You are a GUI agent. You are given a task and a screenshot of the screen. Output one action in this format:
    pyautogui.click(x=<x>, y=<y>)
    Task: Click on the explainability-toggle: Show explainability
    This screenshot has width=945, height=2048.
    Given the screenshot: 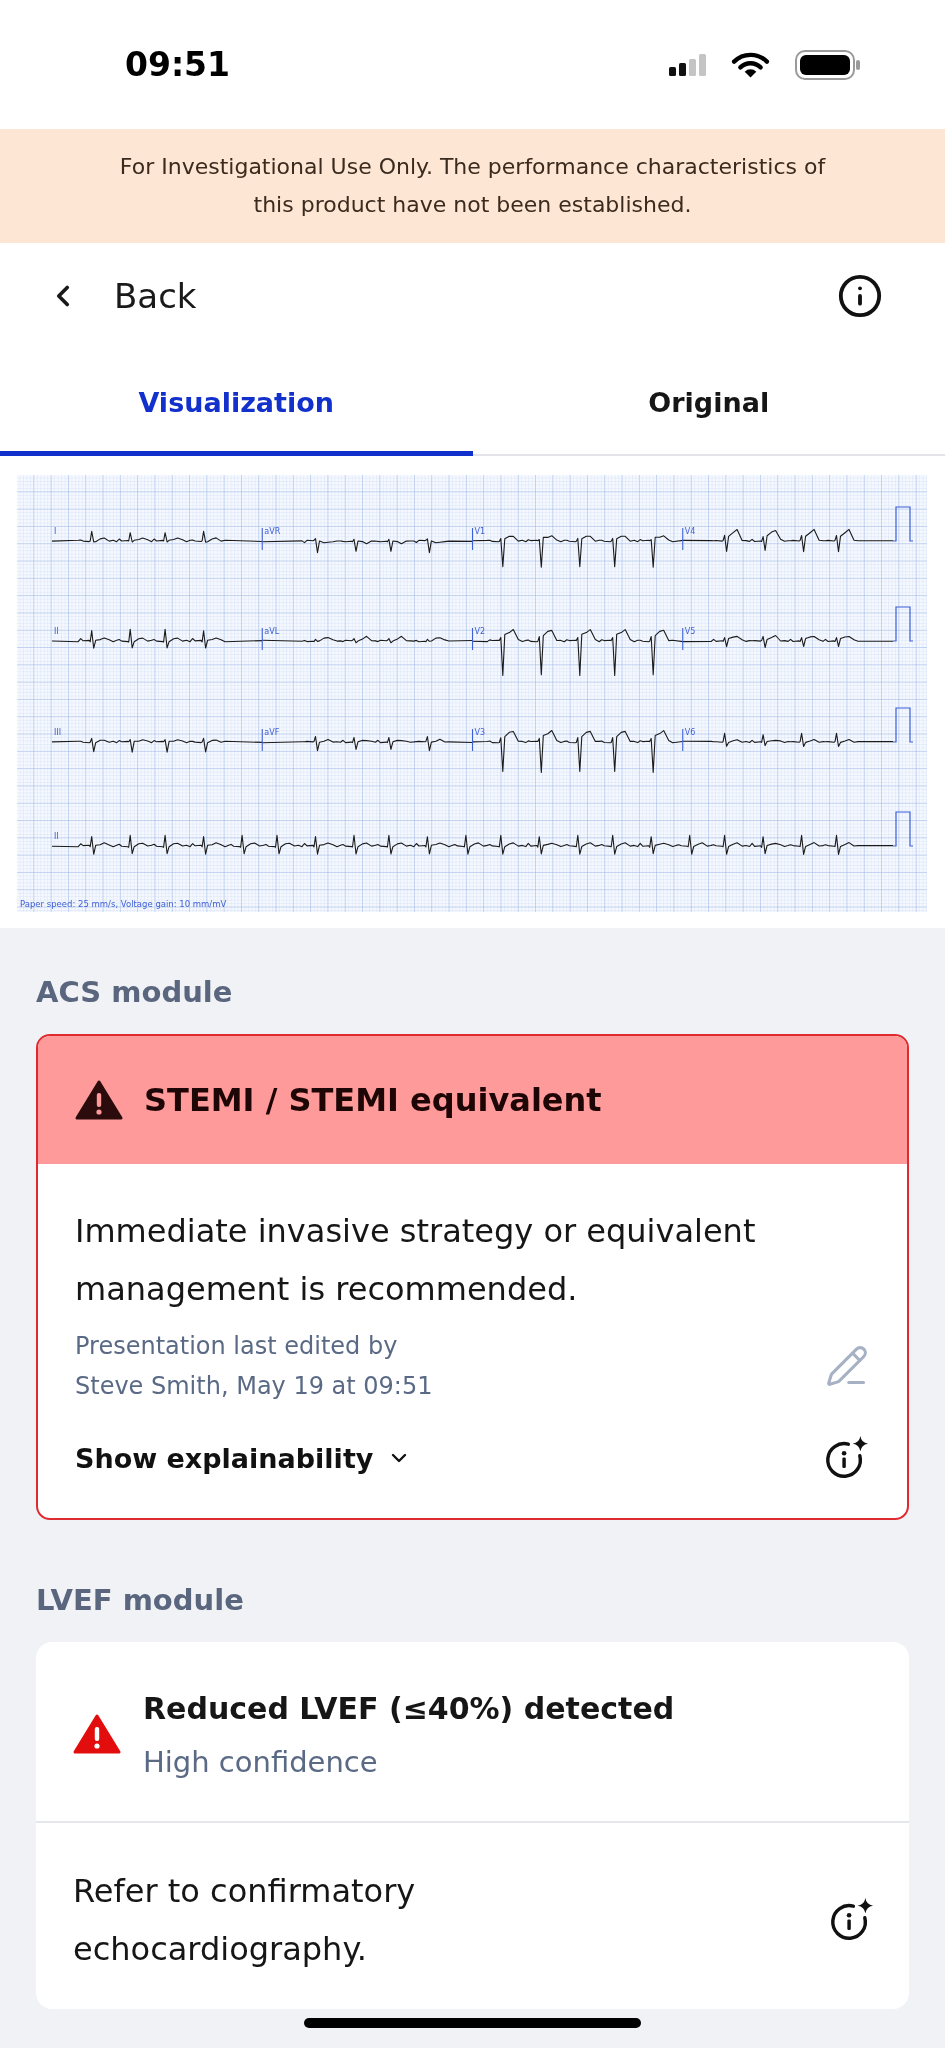 What is the action you would take?
    pyautogui.click(x=243, y=1458)
    